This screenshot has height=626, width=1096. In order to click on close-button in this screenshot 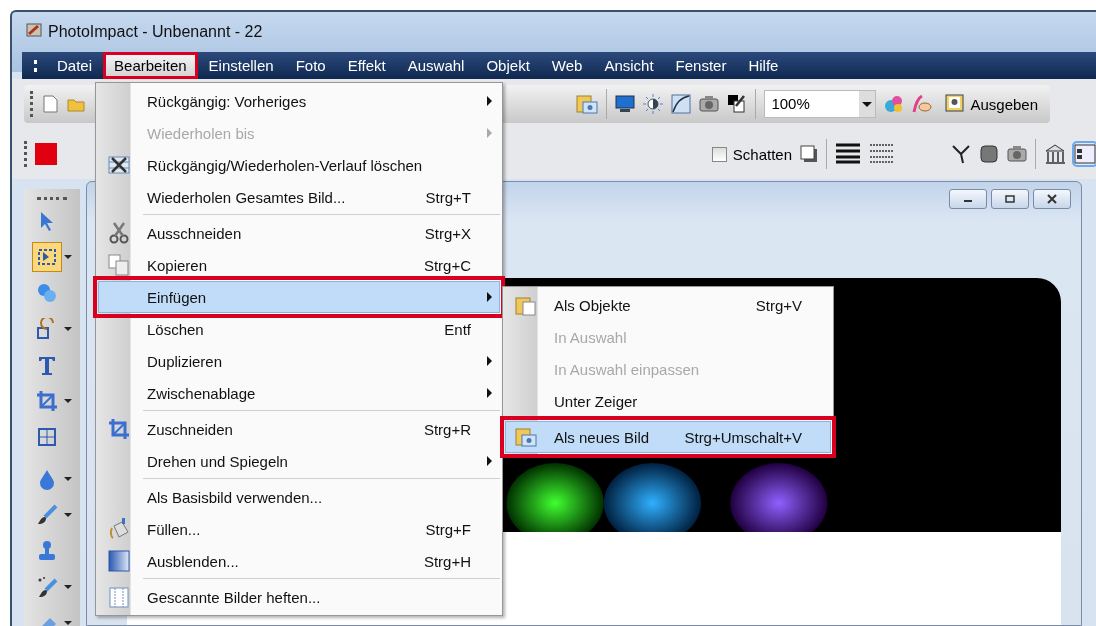, I will do `click(1052, 199)`.